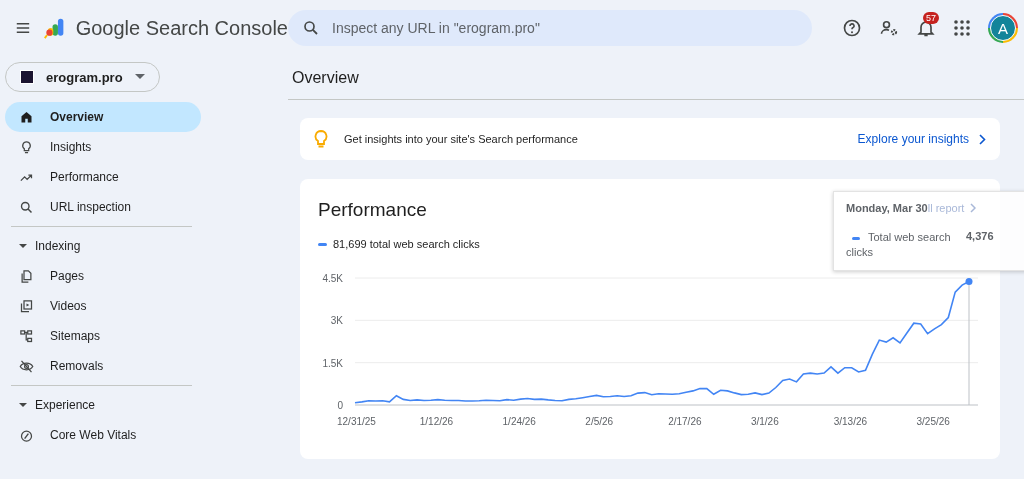  What do you see at coordinates (103, 207) in the screenshot?
I see `nav-item: URL inspection` at bounding box center [103, 207].